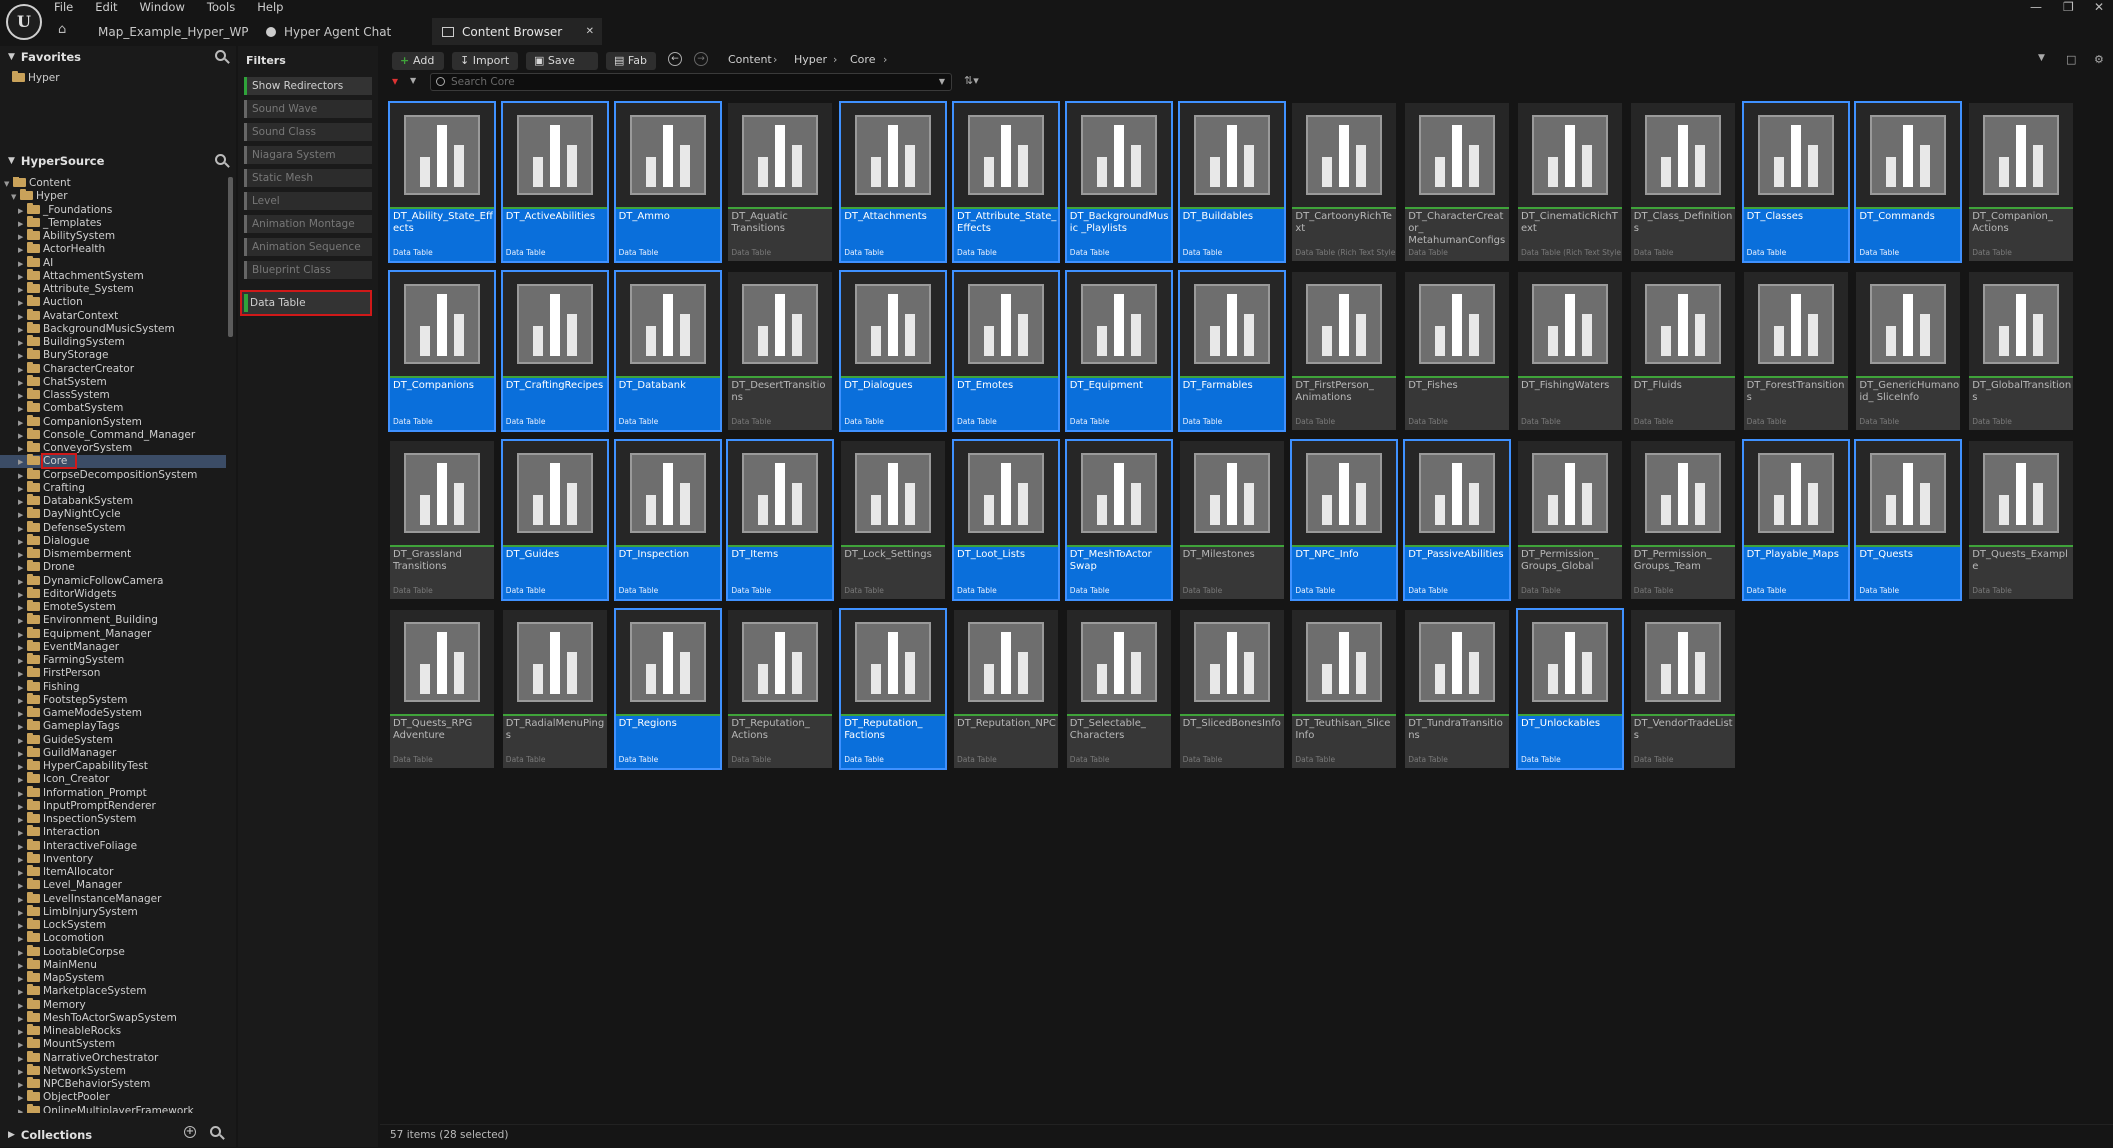  Describe the element at coordinates (113, 210) in the screenshot. I see `folder-tree-item: ▶ _Foundations` at that location.